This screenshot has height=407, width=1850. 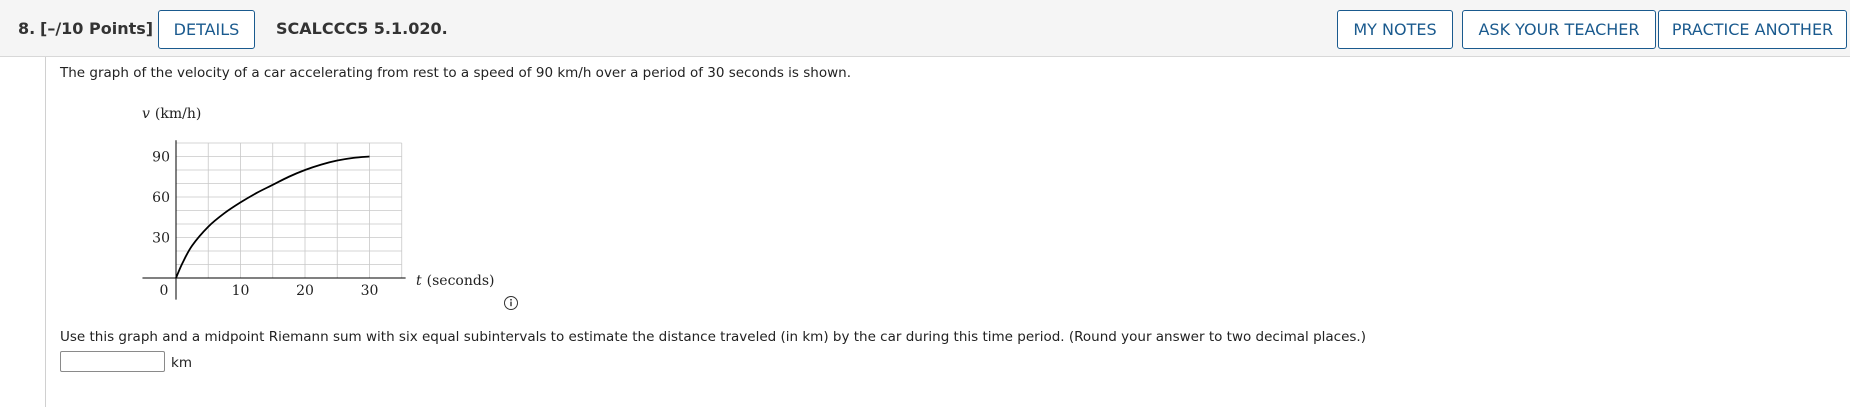 I want to click on ask-your-teacher-button: ASK YOUR TEACHER, so click(x=1559, y=29).